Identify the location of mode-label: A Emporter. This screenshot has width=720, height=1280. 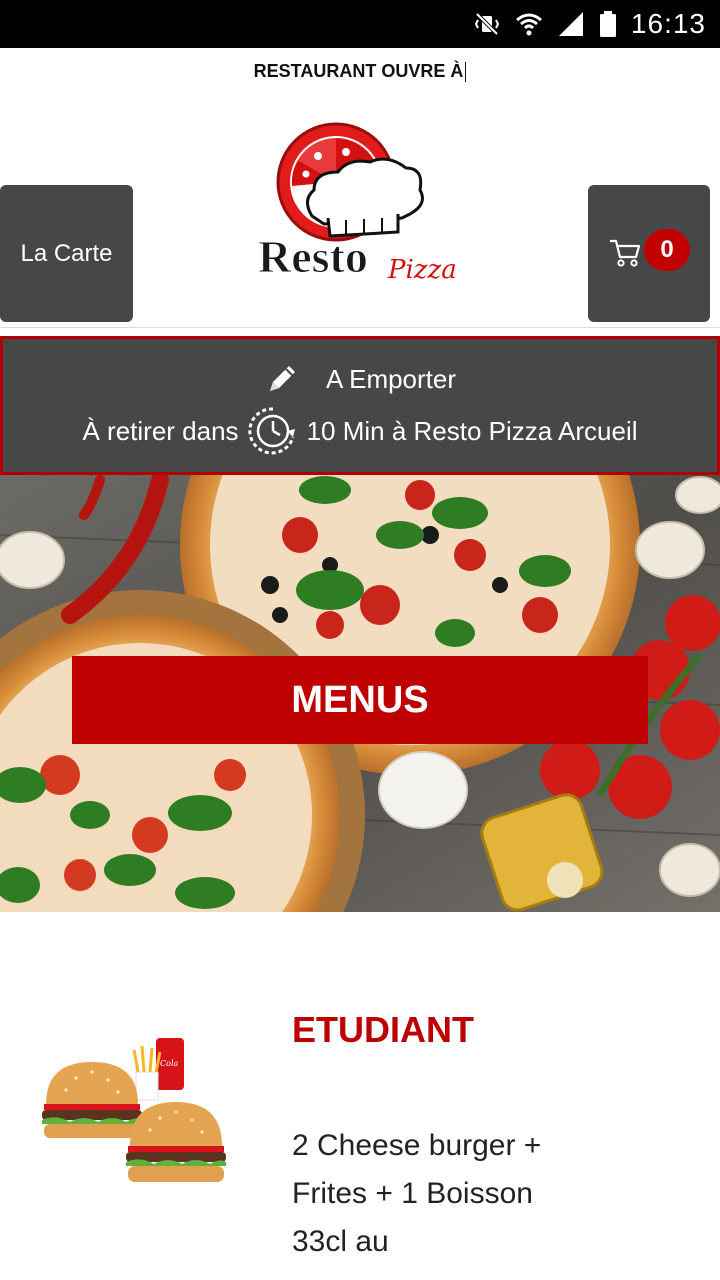
(391, 378).